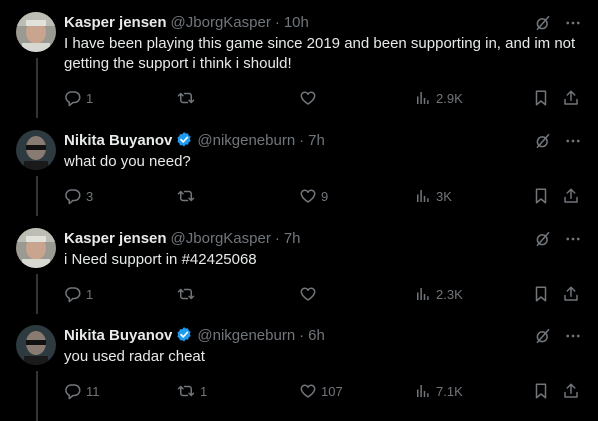  Describe the element at coordinates (449, 391) in the screenshot. I see `view-count: 7.1K` at that location.